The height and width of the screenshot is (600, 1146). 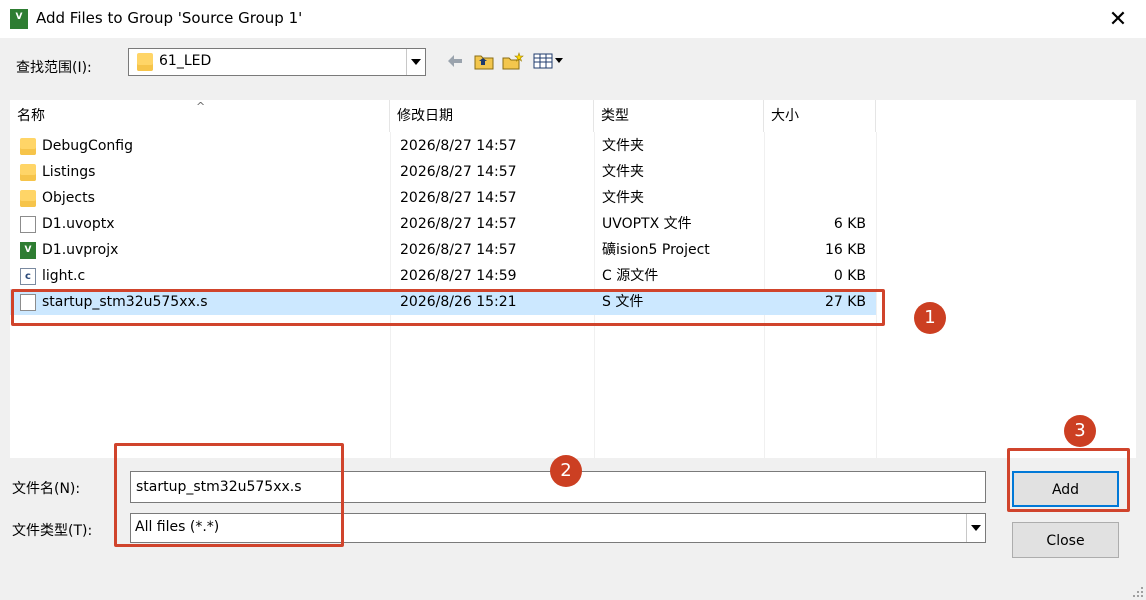 What do you see at coordinates (87, 146) in the screenshot?
I see `file-name: DebugConfig` at bounding box center [87, 146].